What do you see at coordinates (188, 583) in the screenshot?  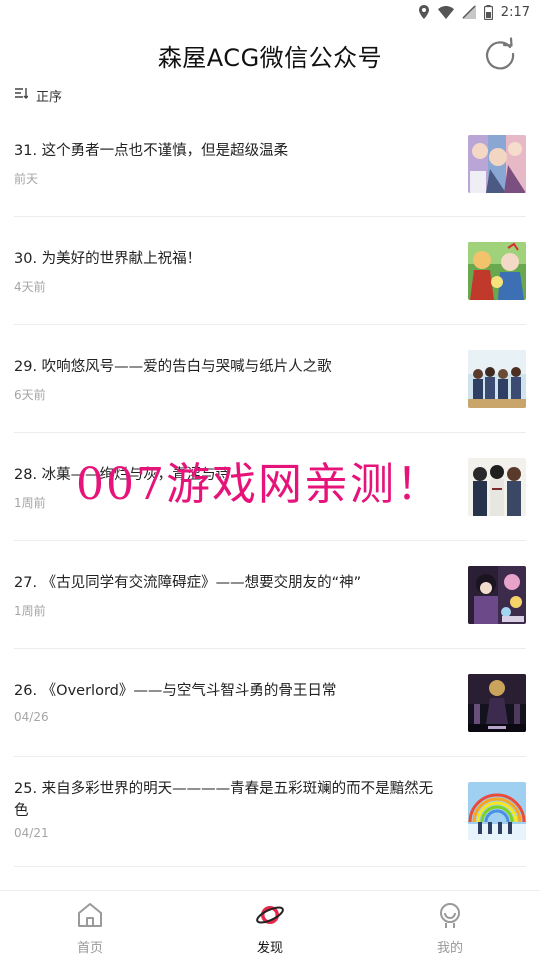 I see `article-title: 27. 《古见同学有交流障碍症》——想要交朋友的“神”` at bounding box center [188, 583].